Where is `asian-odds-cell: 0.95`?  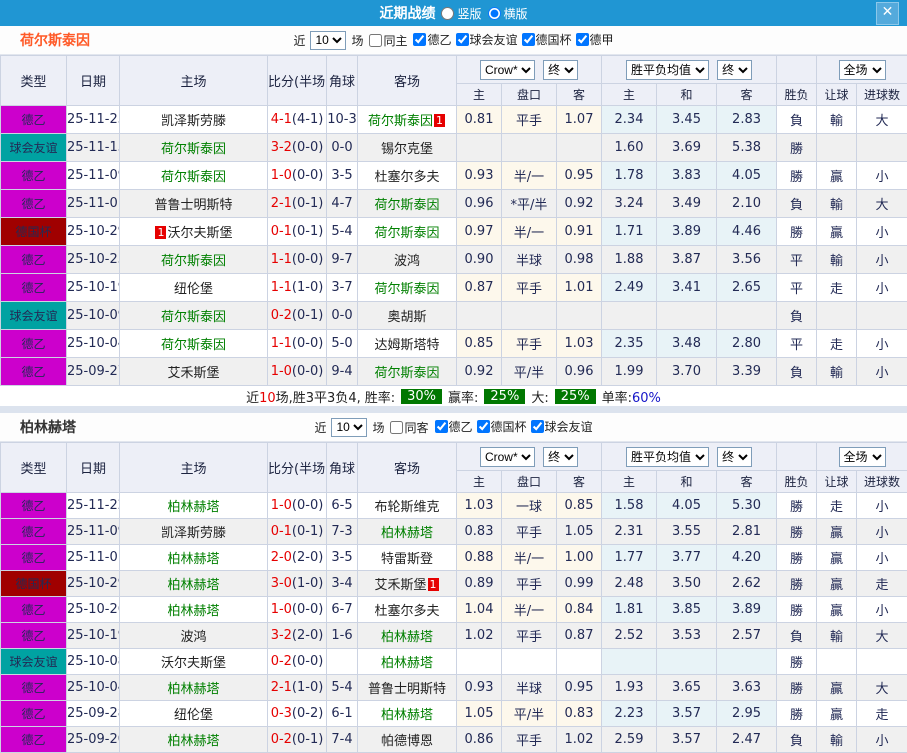
asian-odds-cell: 0.95 is located at coordinates (579, 176).